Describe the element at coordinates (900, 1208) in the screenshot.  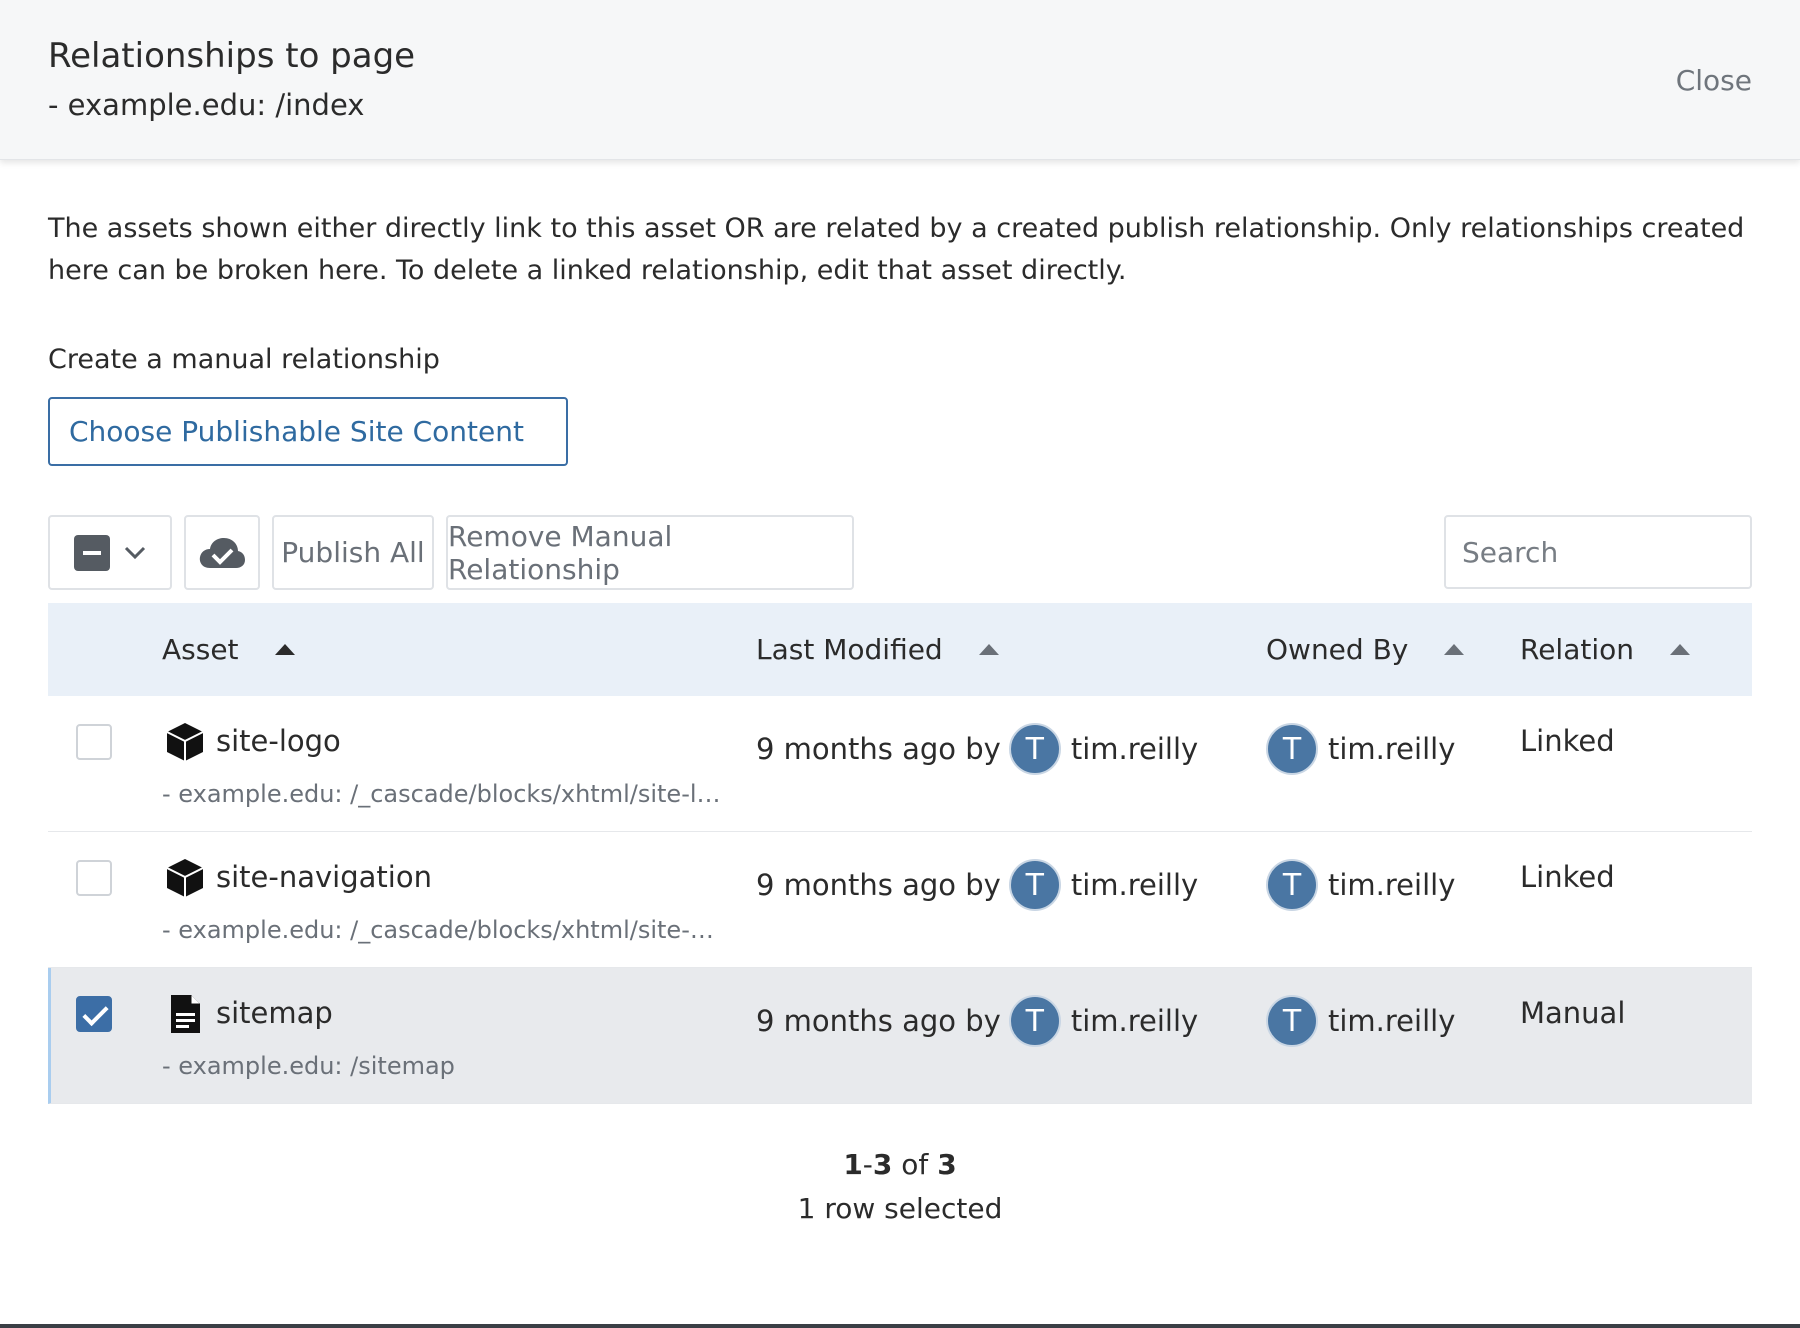
I see `selected-count: 1 row selected` at that location.